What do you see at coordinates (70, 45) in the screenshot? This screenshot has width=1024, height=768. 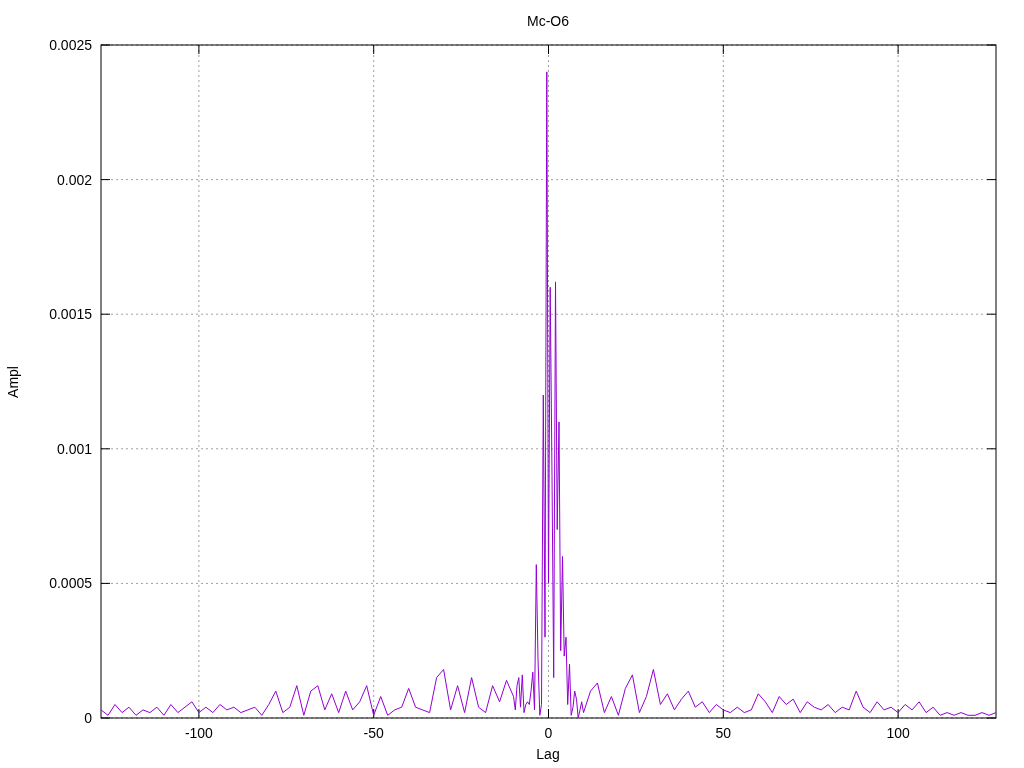 I see `y-tick-label: 0.0025` at bounding box center [70, 45].